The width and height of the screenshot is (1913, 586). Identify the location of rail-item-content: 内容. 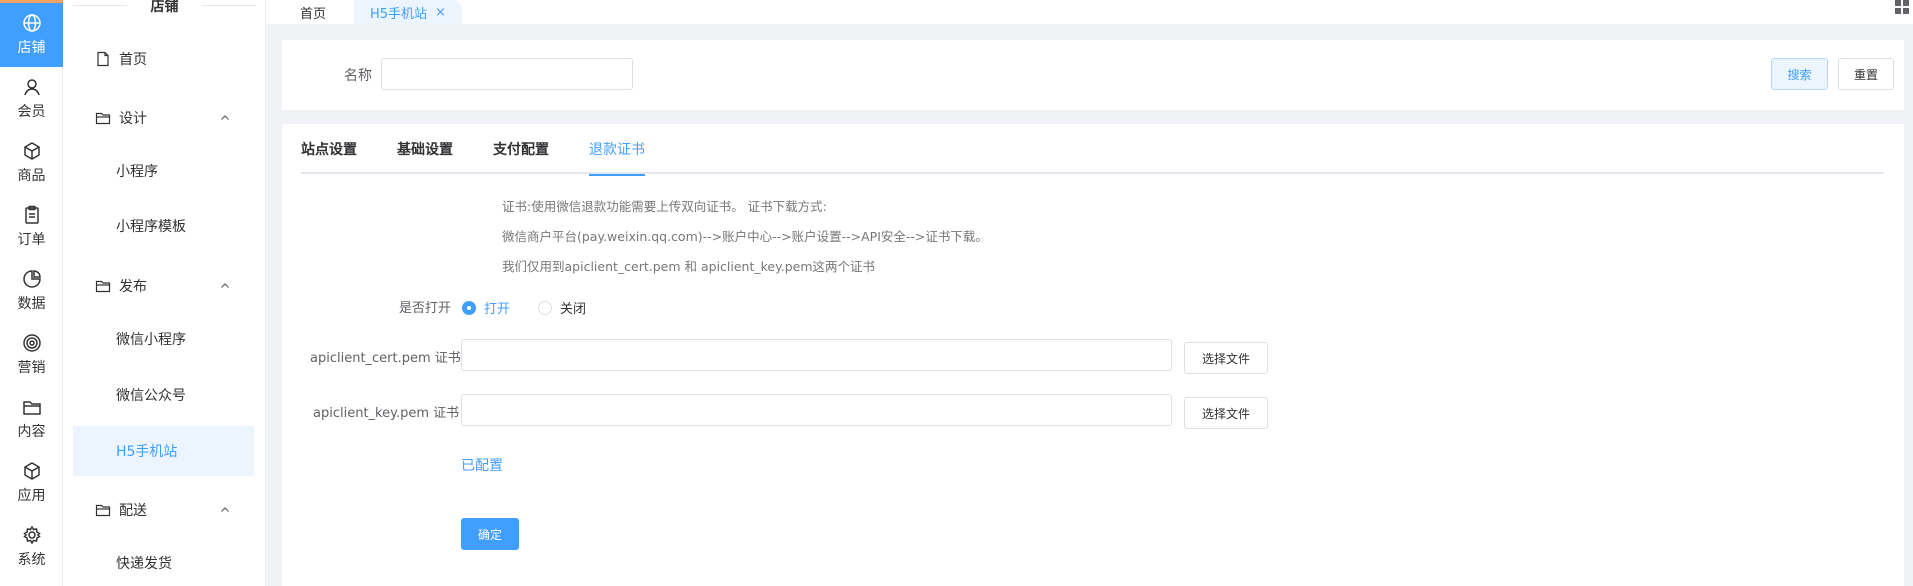
(31, 419).